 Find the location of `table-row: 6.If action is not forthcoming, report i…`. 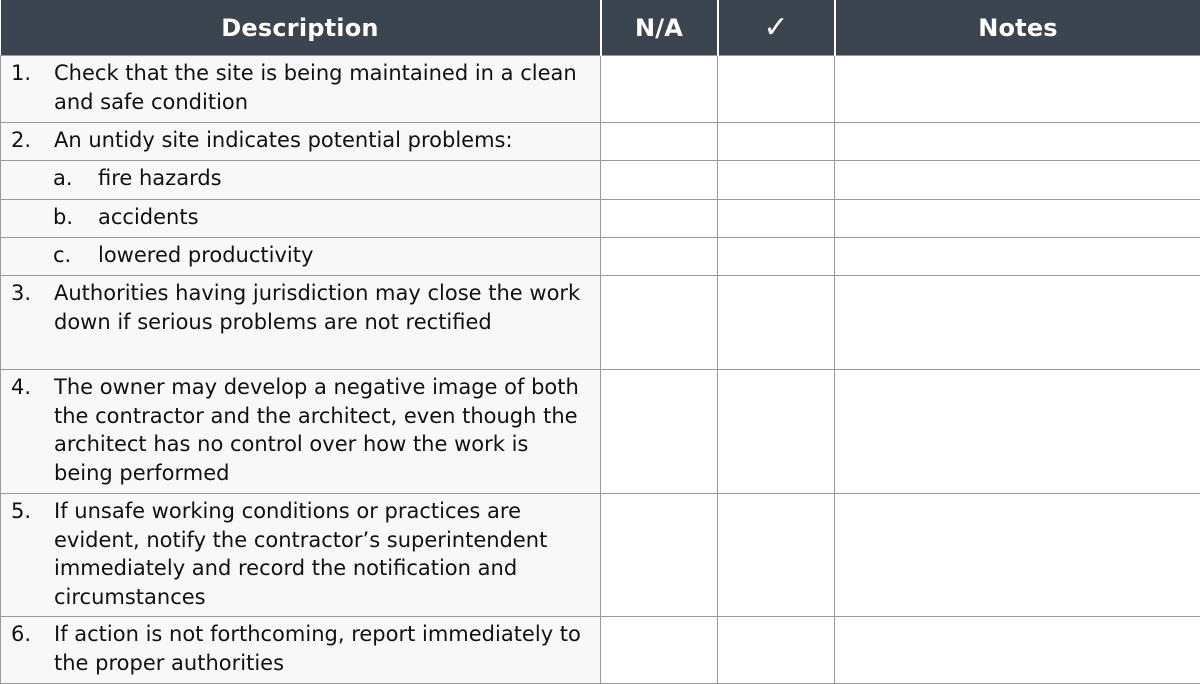

table-row: 6.If action is not forthcoming, report i… is located at coordinates (600, 650).